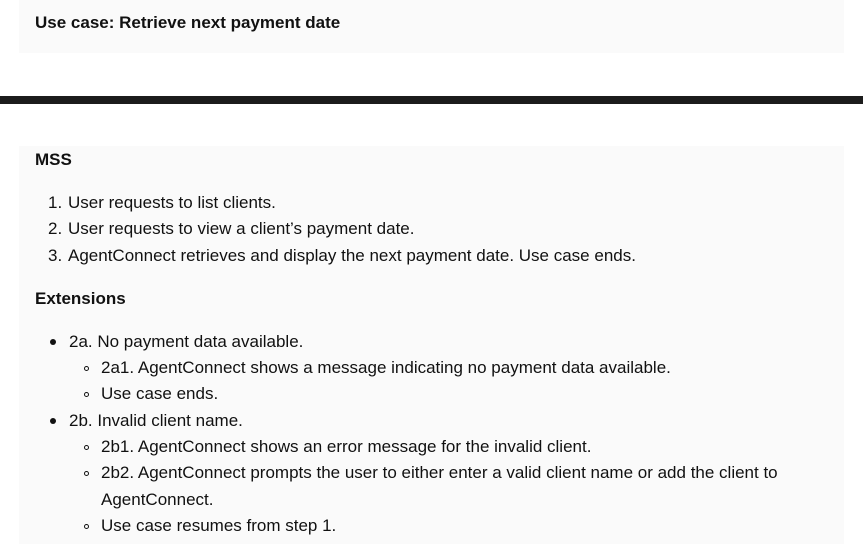  I want to click on mss-heading: MSS, so click(53, 159).